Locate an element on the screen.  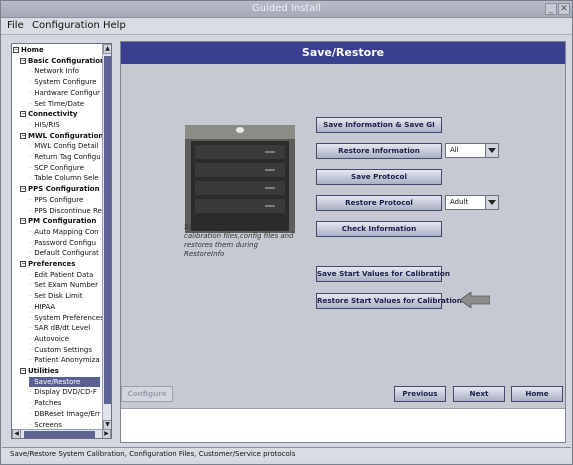
tree-item: · Set Disk Limit is located at coordinates (56, 296).